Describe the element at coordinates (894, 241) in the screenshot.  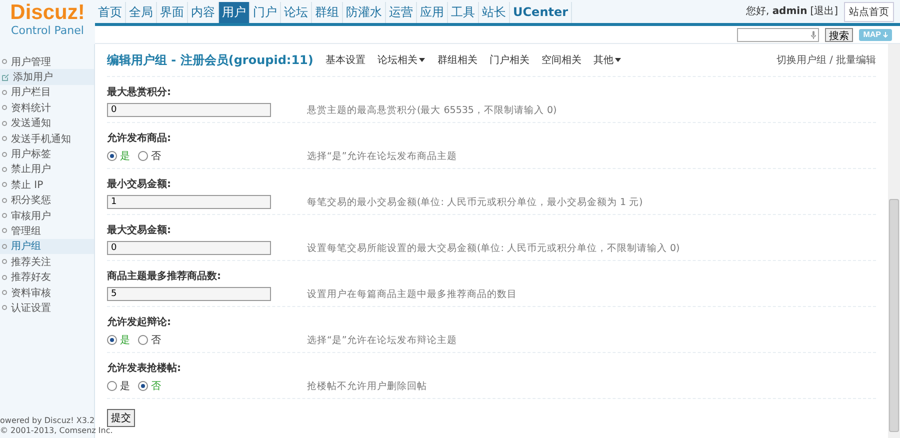
I see `scrollbar` at that location.